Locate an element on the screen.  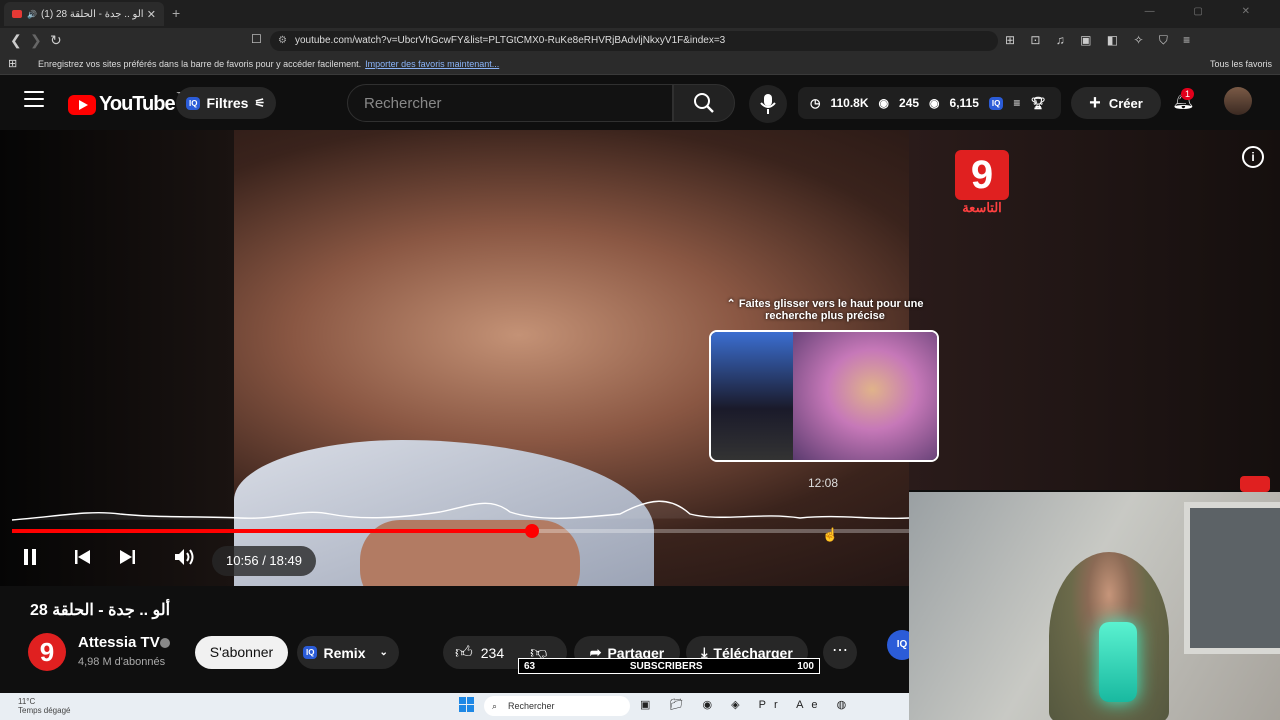
filters-button: IQ Filtres ⚟ is located at coordinates (226, 103).